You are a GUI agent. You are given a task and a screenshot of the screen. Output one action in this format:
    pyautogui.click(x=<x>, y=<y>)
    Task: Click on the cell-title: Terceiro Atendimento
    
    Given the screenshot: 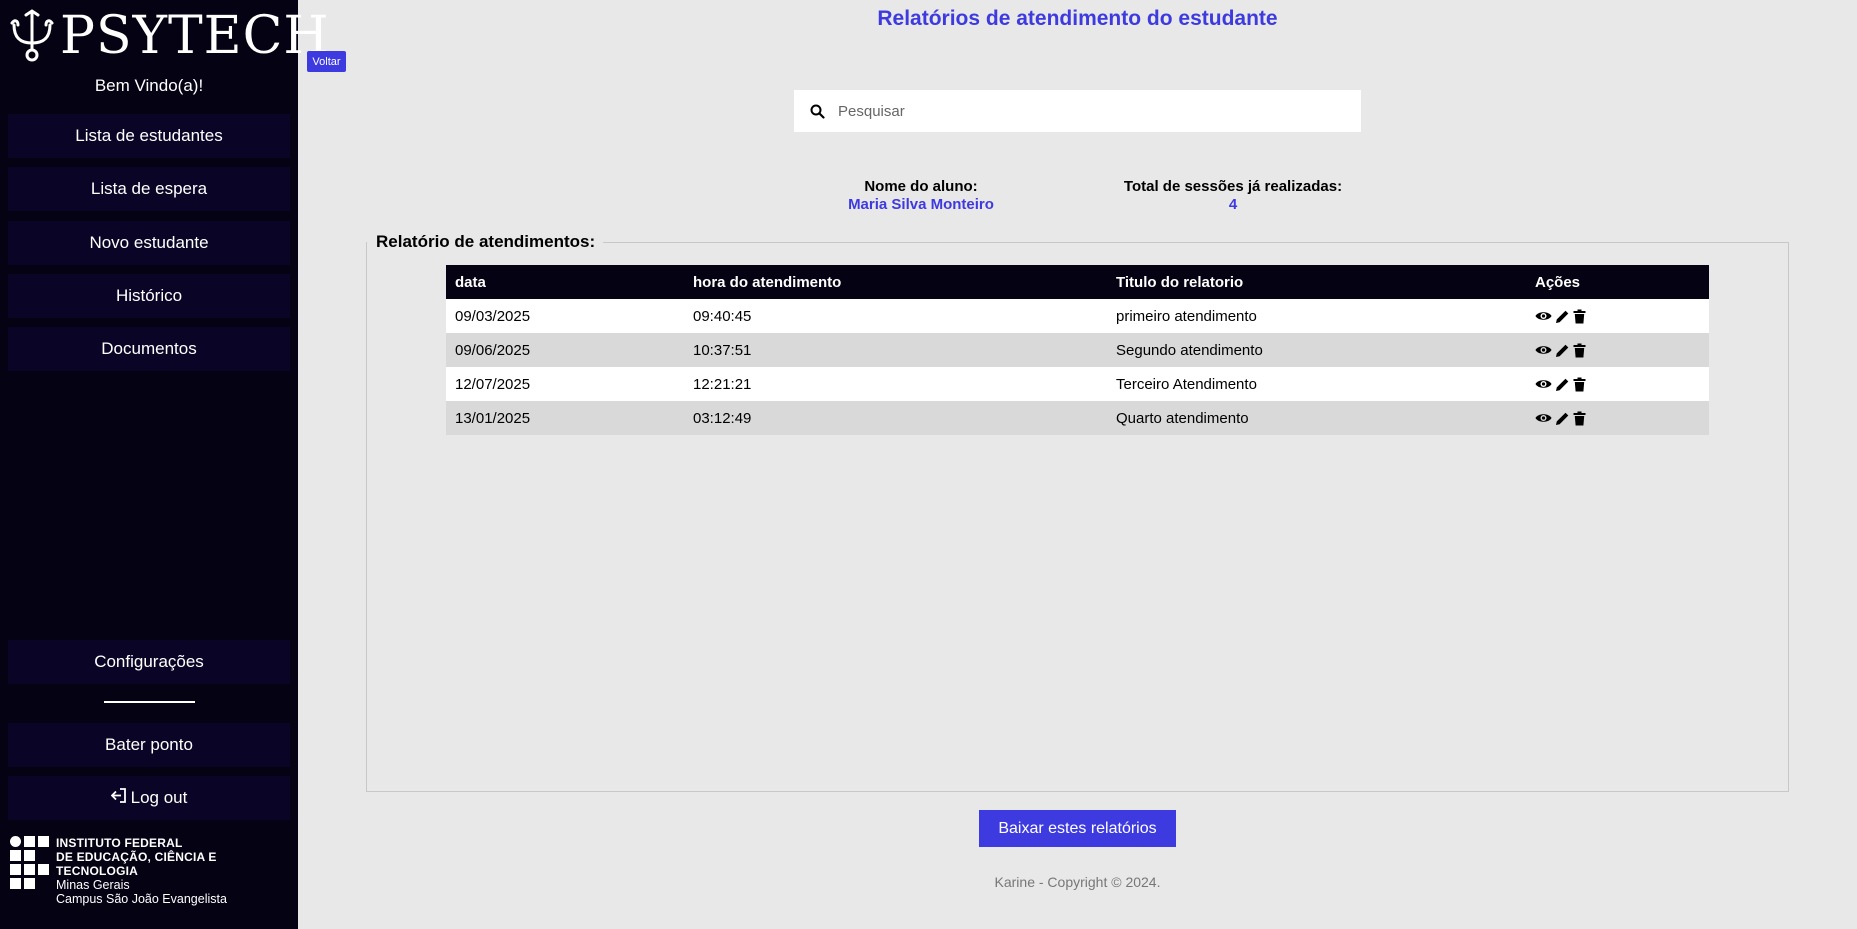 What is the action you would take?
    pyautogui.click(x=1316, y=384)
    